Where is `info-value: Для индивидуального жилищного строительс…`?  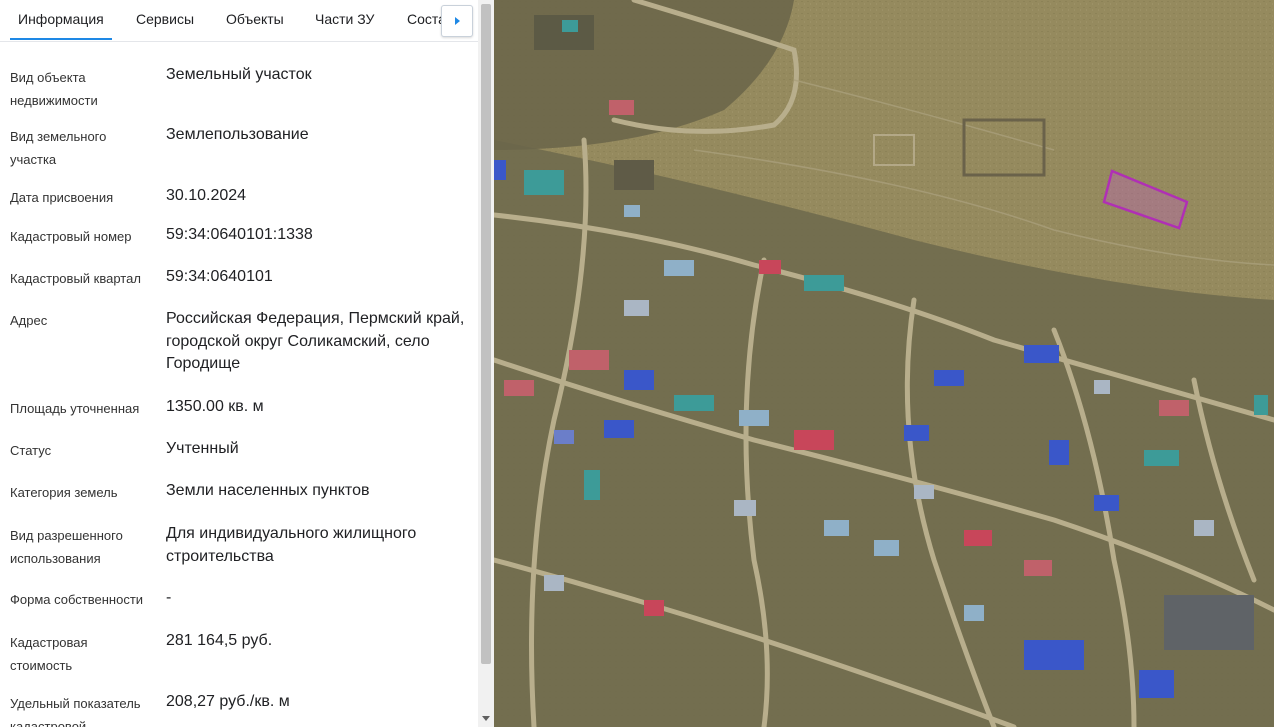
info-value: Для индивидуального жилищного строительс… is located at coordinates (291, 545).